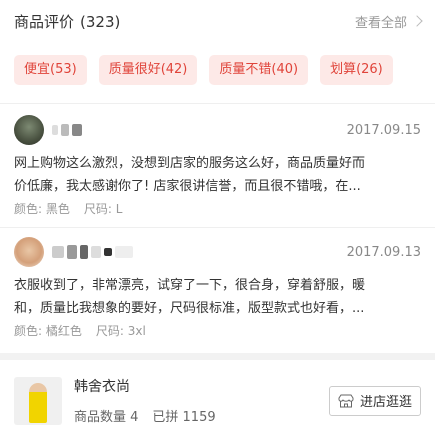 The width and height of the screenshot is (435, 441). I want to click on review-color: 颜色: 黑色, so click(42, 209).